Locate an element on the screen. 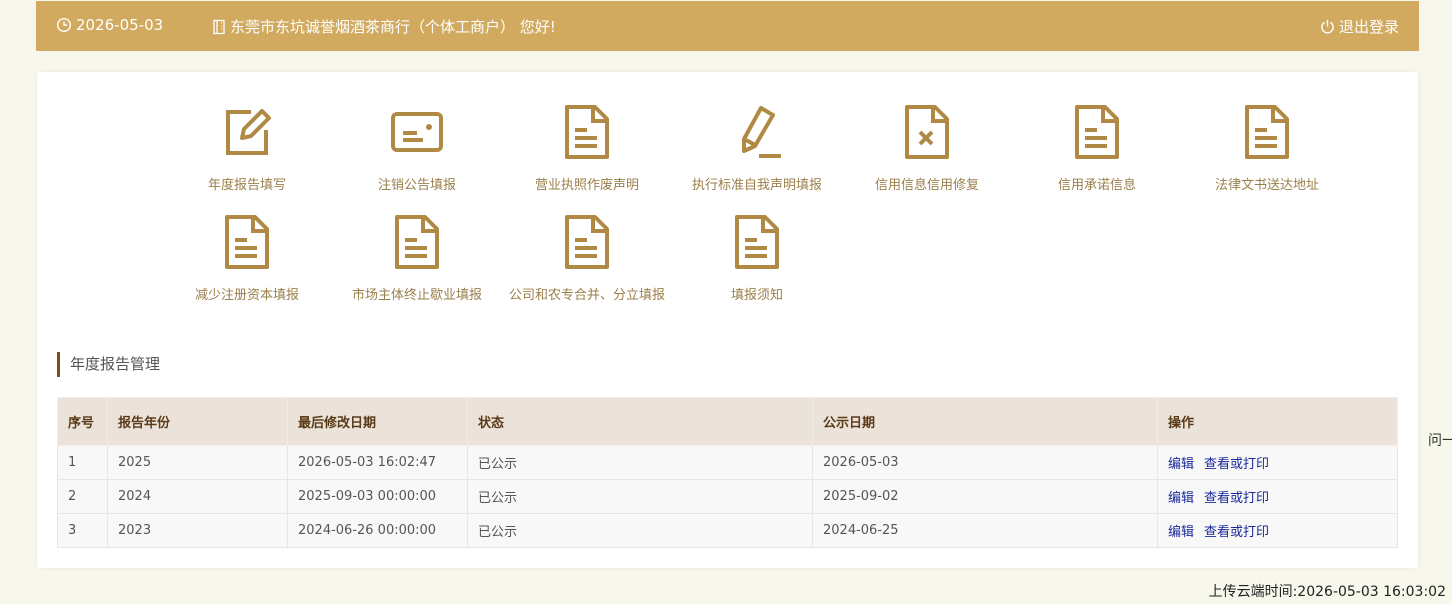 Image resolution: width=1452 pixels, height=604 pixels. menu-tile-3: 营业执照作废声明 is located at coordinates (587, 138).